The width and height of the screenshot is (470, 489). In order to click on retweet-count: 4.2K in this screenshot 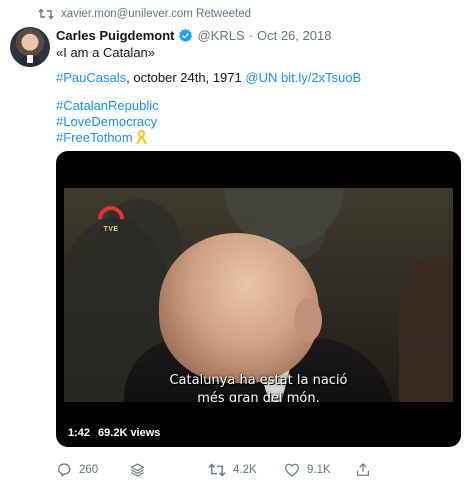, I will do `click(245, 470)`.